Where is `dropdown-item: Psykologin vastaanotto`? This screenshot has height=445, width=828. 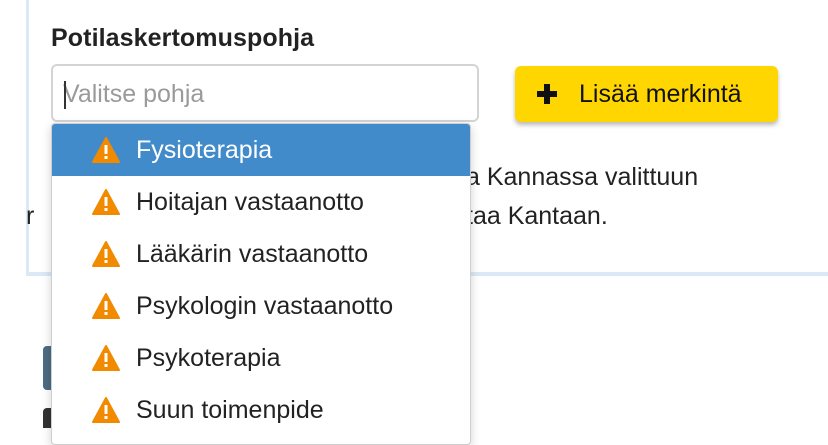
dropdown-item: Psykologin vastaanotto is located at coordinates (261, 306).